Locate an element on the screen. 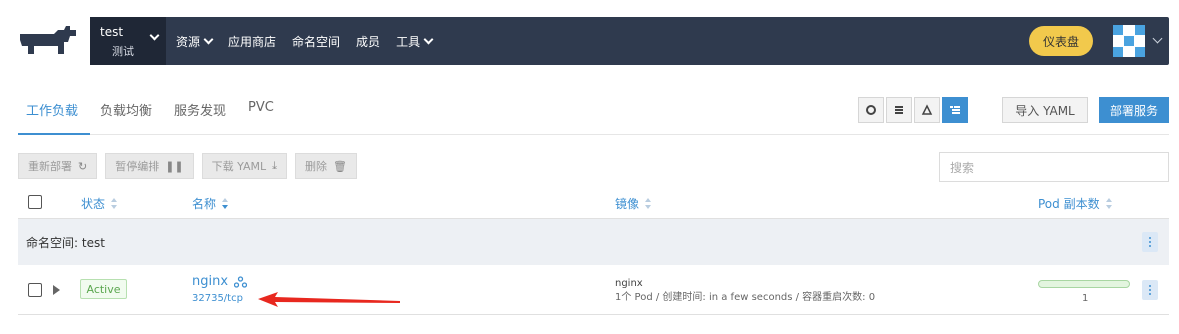 The height and width of the screenshot is (334, 1179). nav-item-resources: 资源 is located at coordinates (195, 41).